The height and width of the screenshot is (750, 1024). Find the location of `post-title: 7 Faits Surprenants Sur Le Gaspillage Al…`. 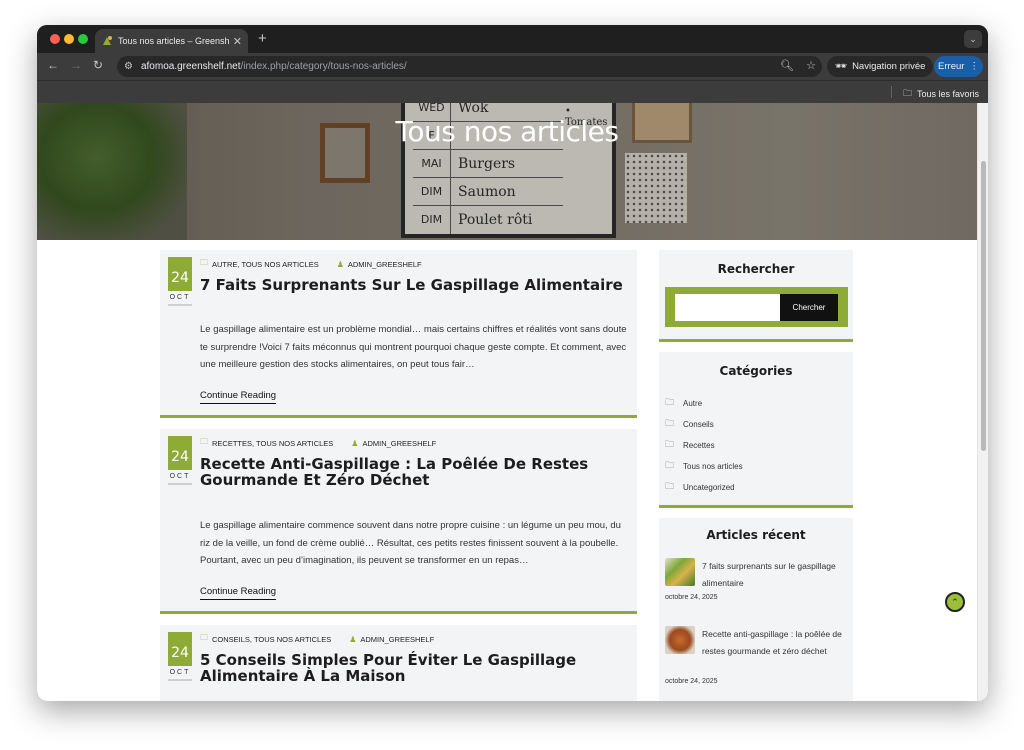

post-title: 7 Faits Surprenants Sur Le Gaspillage Al… is located at coordinates (415, 285).